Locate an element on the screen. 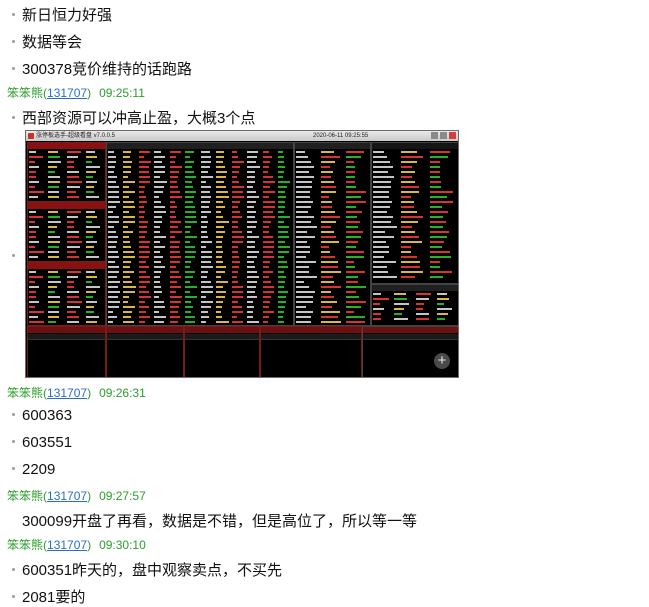  chat-message: 新日恒力好强 is located at coordinates (62, 14).